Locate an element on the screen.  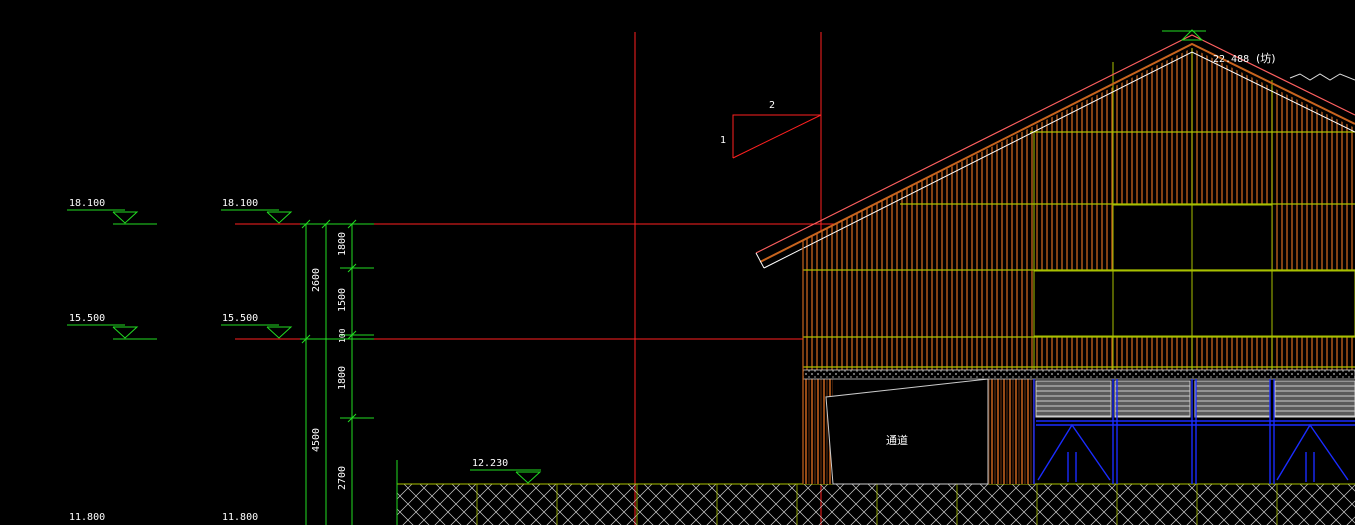
level-marker-mid-11800: 11.800 is located at coordinates (240, 517).